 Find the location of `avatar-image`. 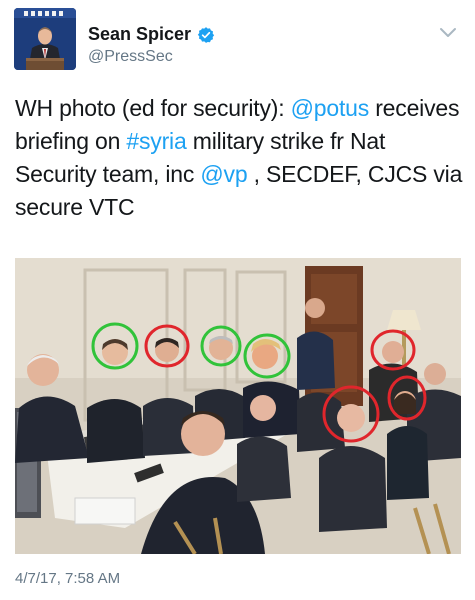

avatar-image is located at coordinates (45, 39).